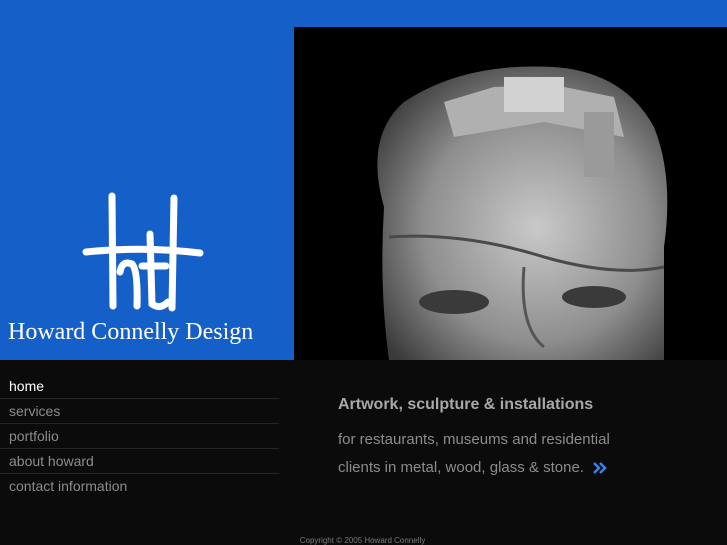 The image size is (727, 545). Describe the element at coordinates (362, 540) in the screenshot. I see `copyright: Copyright © 2005 Howard Connelly` at that location.